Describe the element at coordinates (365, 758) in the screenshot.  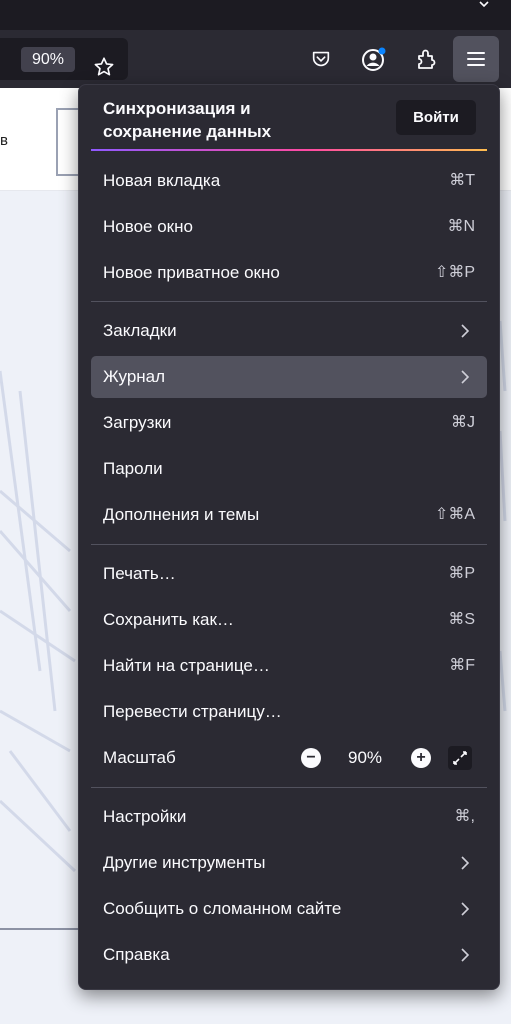
I see `zoom-value: 90%` at that location.